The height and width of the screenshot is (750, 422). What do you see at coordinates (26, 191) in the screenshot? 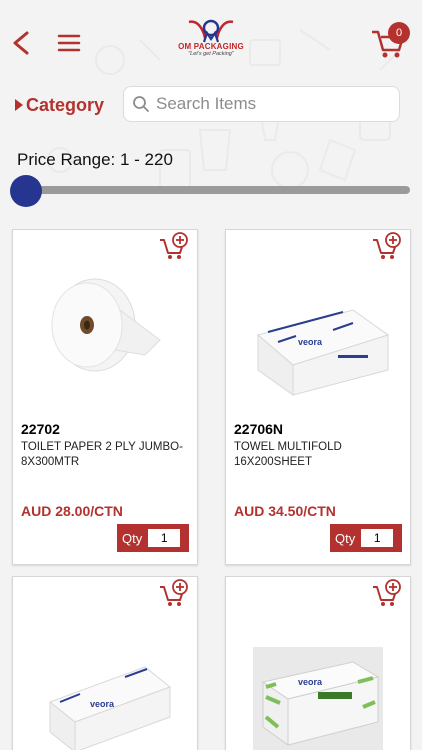
I see `price-range-slider-thumb` at bounding box center [26, 191].